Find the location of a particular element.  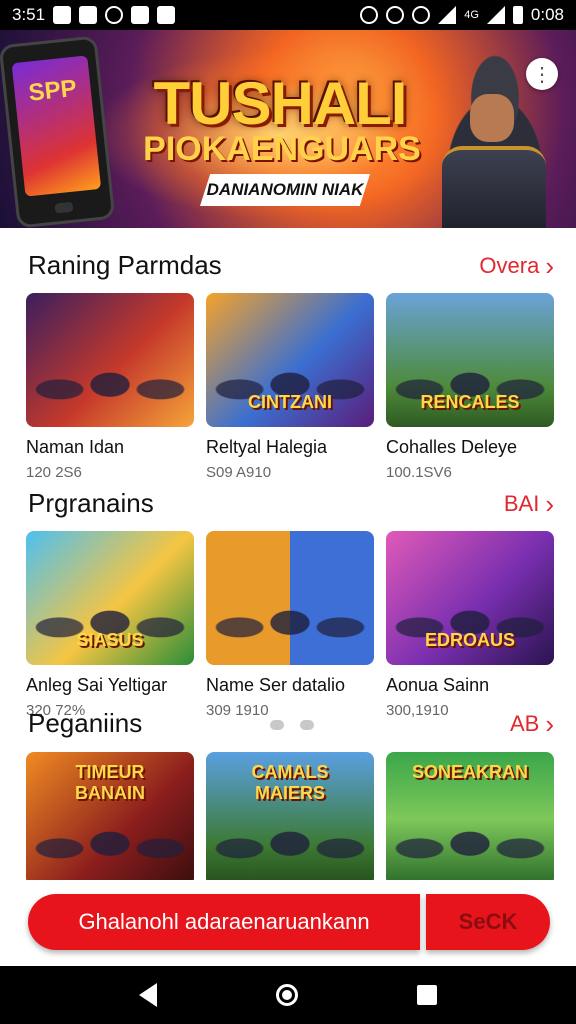

game-card: CINTZANI Reltyal Halegia S09 A910 is located at coordinates (290, 387).